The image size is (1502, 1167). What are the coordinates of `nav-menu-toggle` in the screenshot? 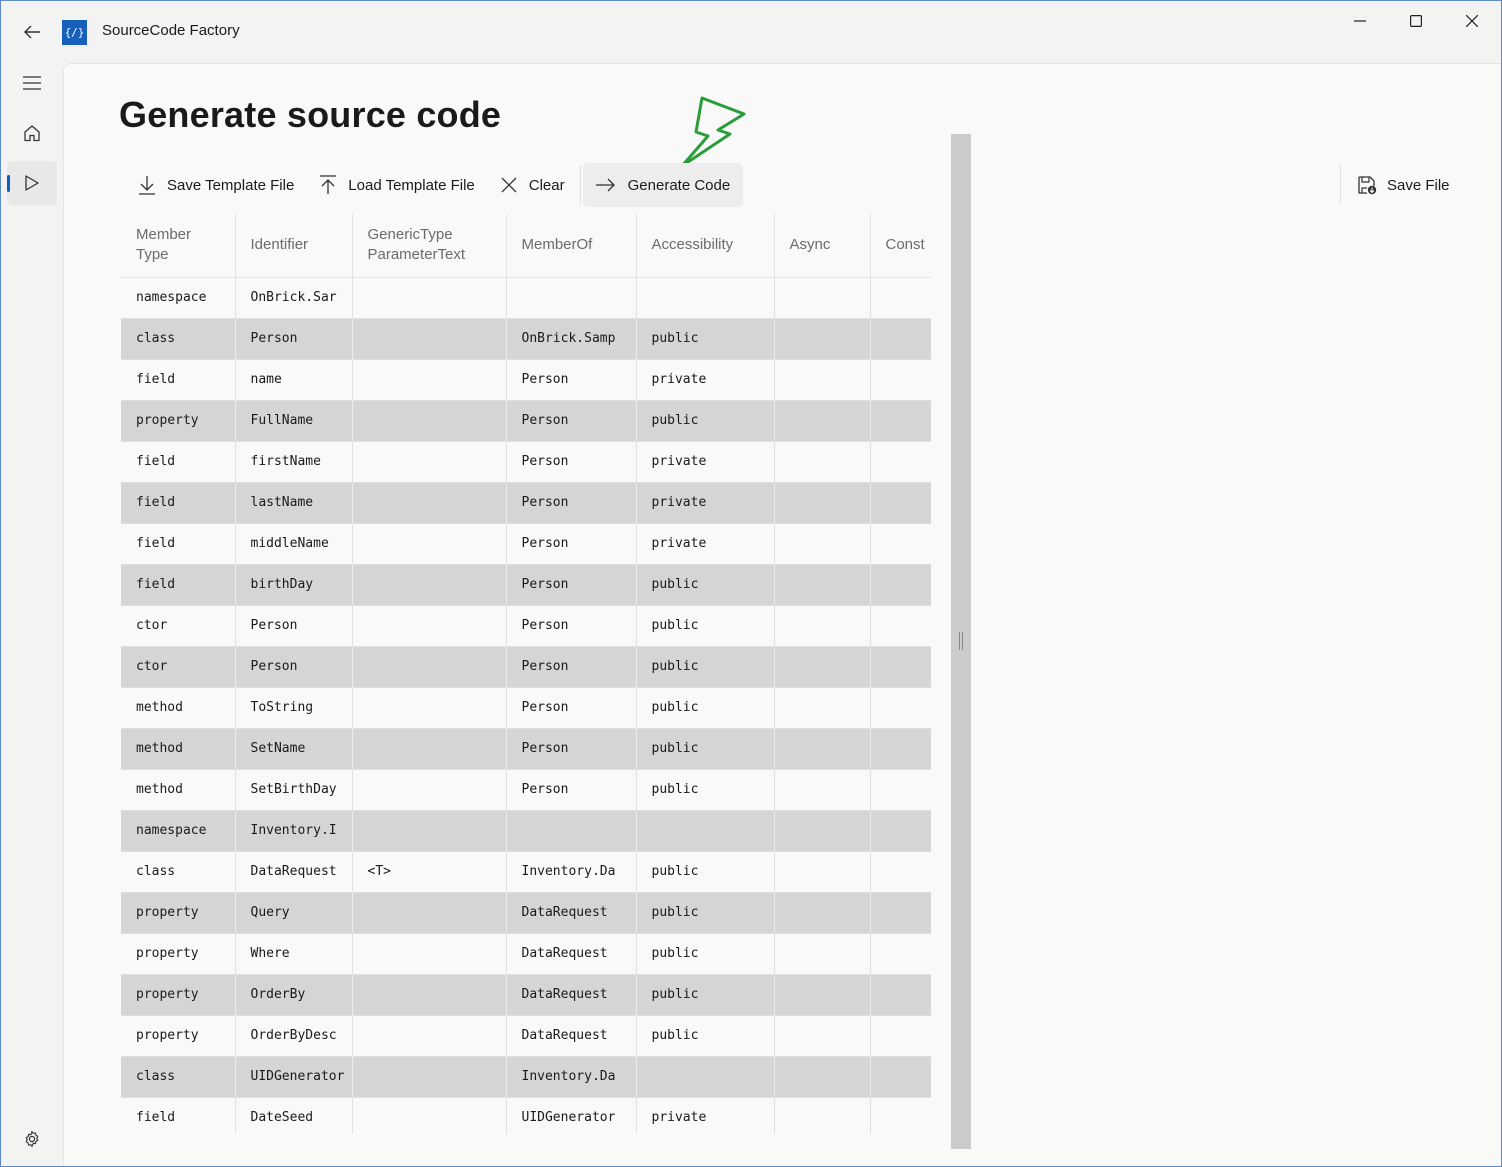 It's located at (32, 83).